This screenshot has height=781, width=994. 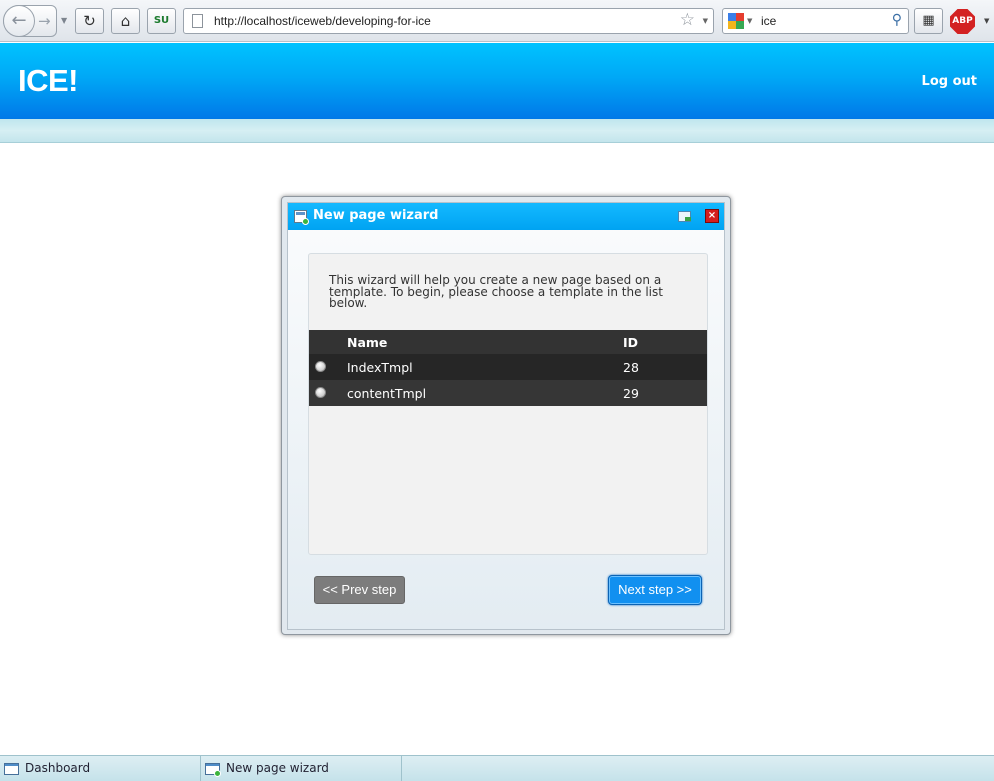 I want to click on taskbar-item-label: New page wizard, so click(x=277, y=768).